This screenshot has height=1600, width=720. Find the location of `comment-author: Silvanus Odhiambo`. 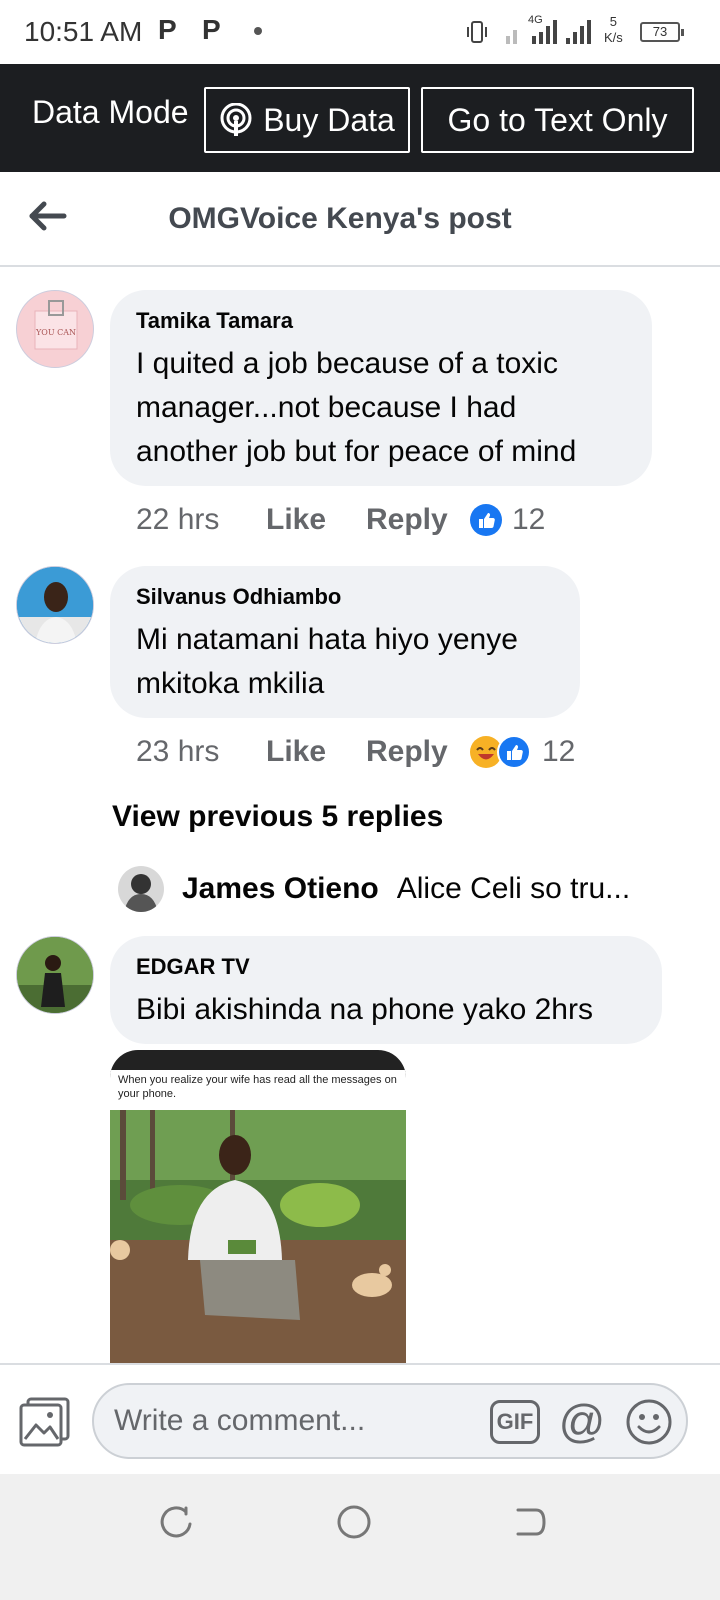

comment-author: Silvanus Odhiambo is located at coordinates (345, 597).